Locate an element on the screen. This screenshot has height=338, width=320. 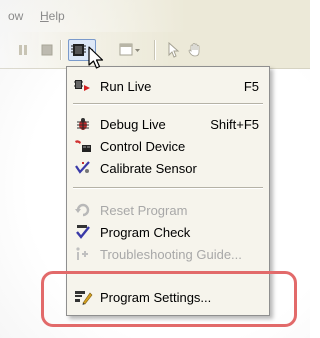
menu-item-label: Reset Program is located at coordinates (144, 210).